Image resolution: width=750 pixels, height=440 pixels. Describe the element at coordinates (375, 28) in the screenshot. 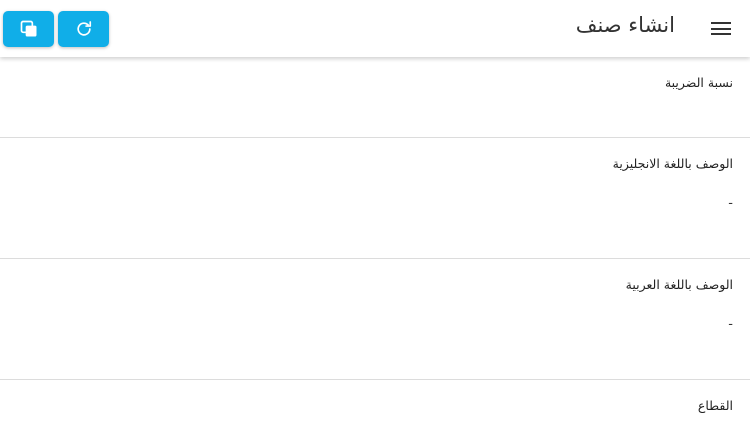

I see `app-bar: انشاء صنف` at that location.